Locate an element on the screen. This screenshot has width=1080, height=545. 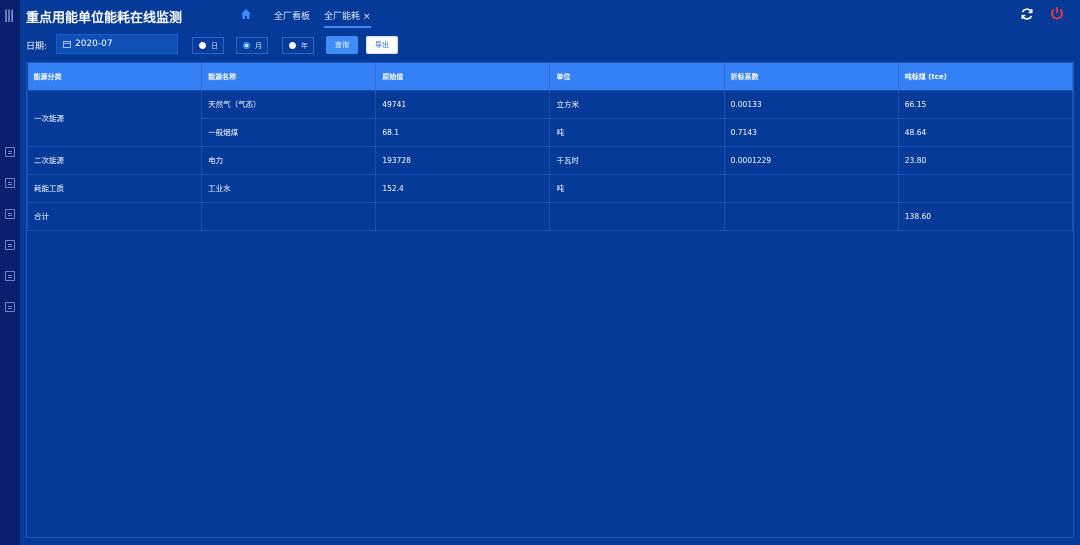
table-header-row: 能源分类 能源名称 原始值 单位 折标系数 吨标煤 (tce) is located at coordinates (550, 77).